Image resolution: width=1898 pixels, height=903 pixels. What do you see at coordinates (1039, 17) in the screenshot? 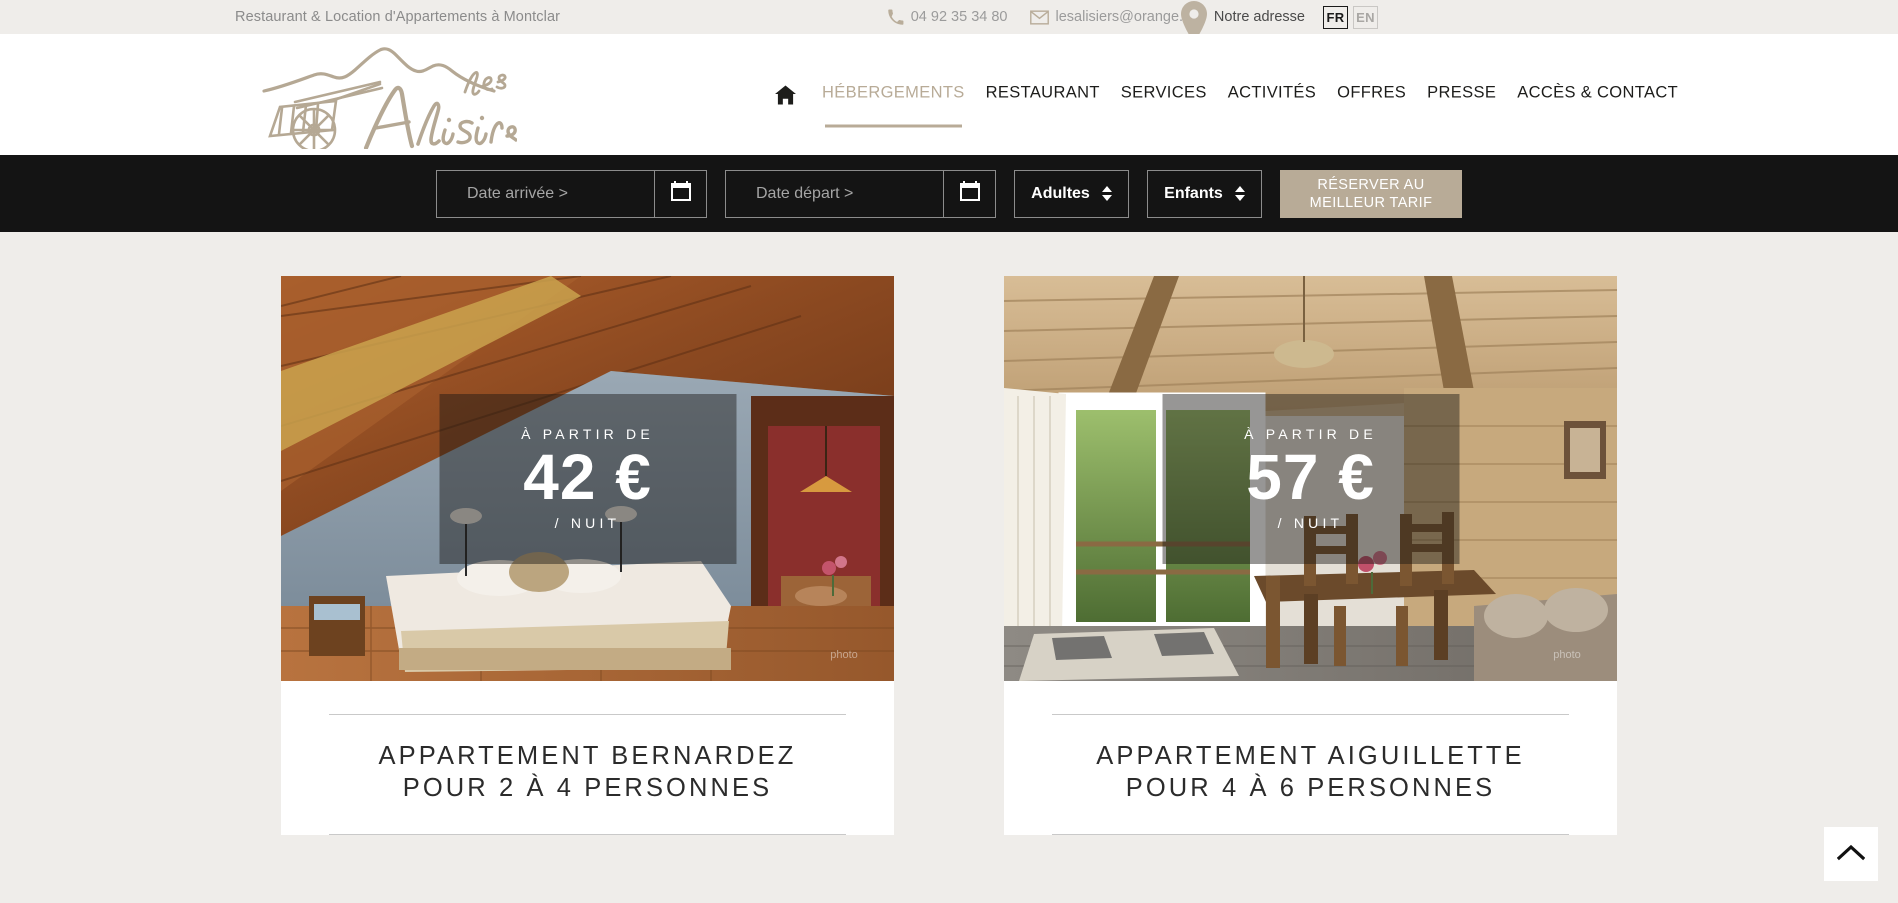
I see `envelope-icon` at bounding box center [1039, 17].